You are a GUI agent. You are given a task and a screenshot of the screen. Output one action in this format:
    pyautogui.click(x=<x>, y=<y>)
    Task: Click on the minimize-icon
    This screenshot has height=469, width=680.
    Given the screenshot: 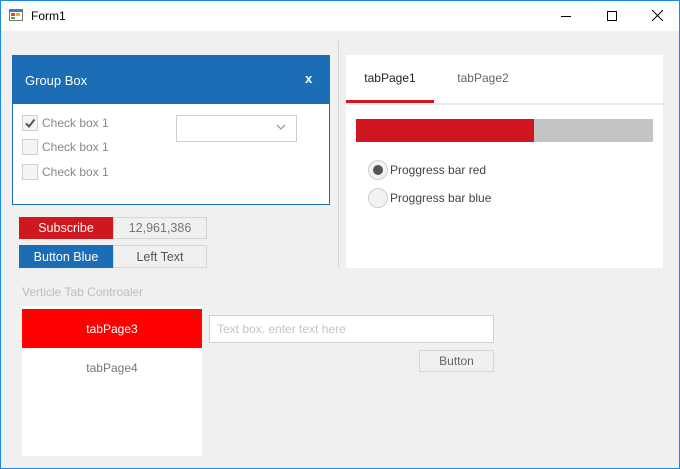 What is the action you would take?
    pyautogui.click(x=566, y=16)
    